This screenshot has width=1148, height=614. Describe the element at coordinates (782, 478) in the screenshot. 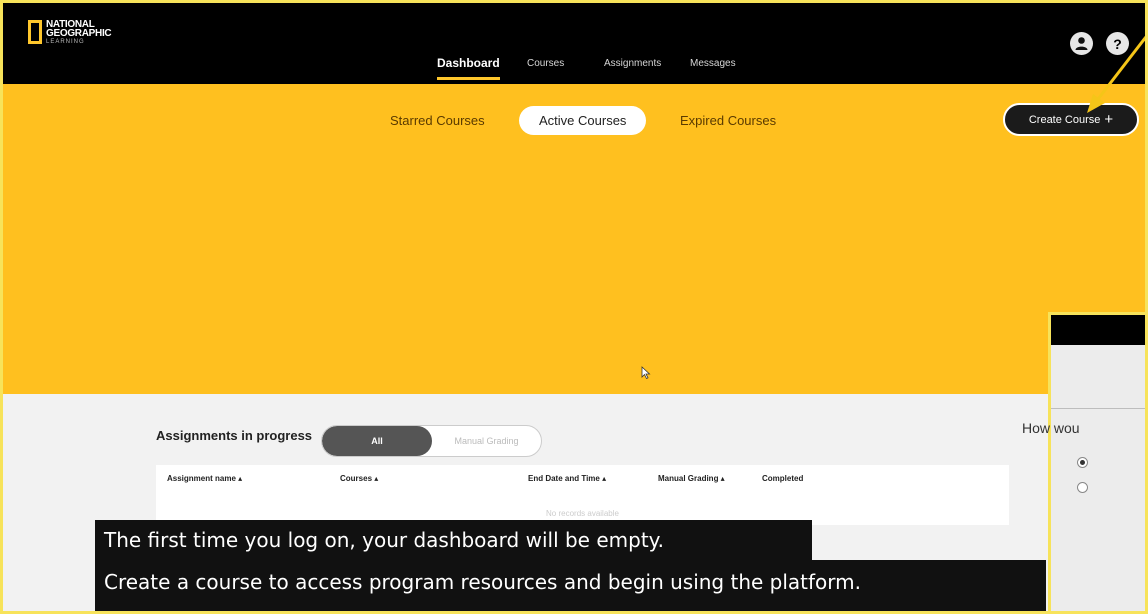

I see `column-completed: Completed` at that location.